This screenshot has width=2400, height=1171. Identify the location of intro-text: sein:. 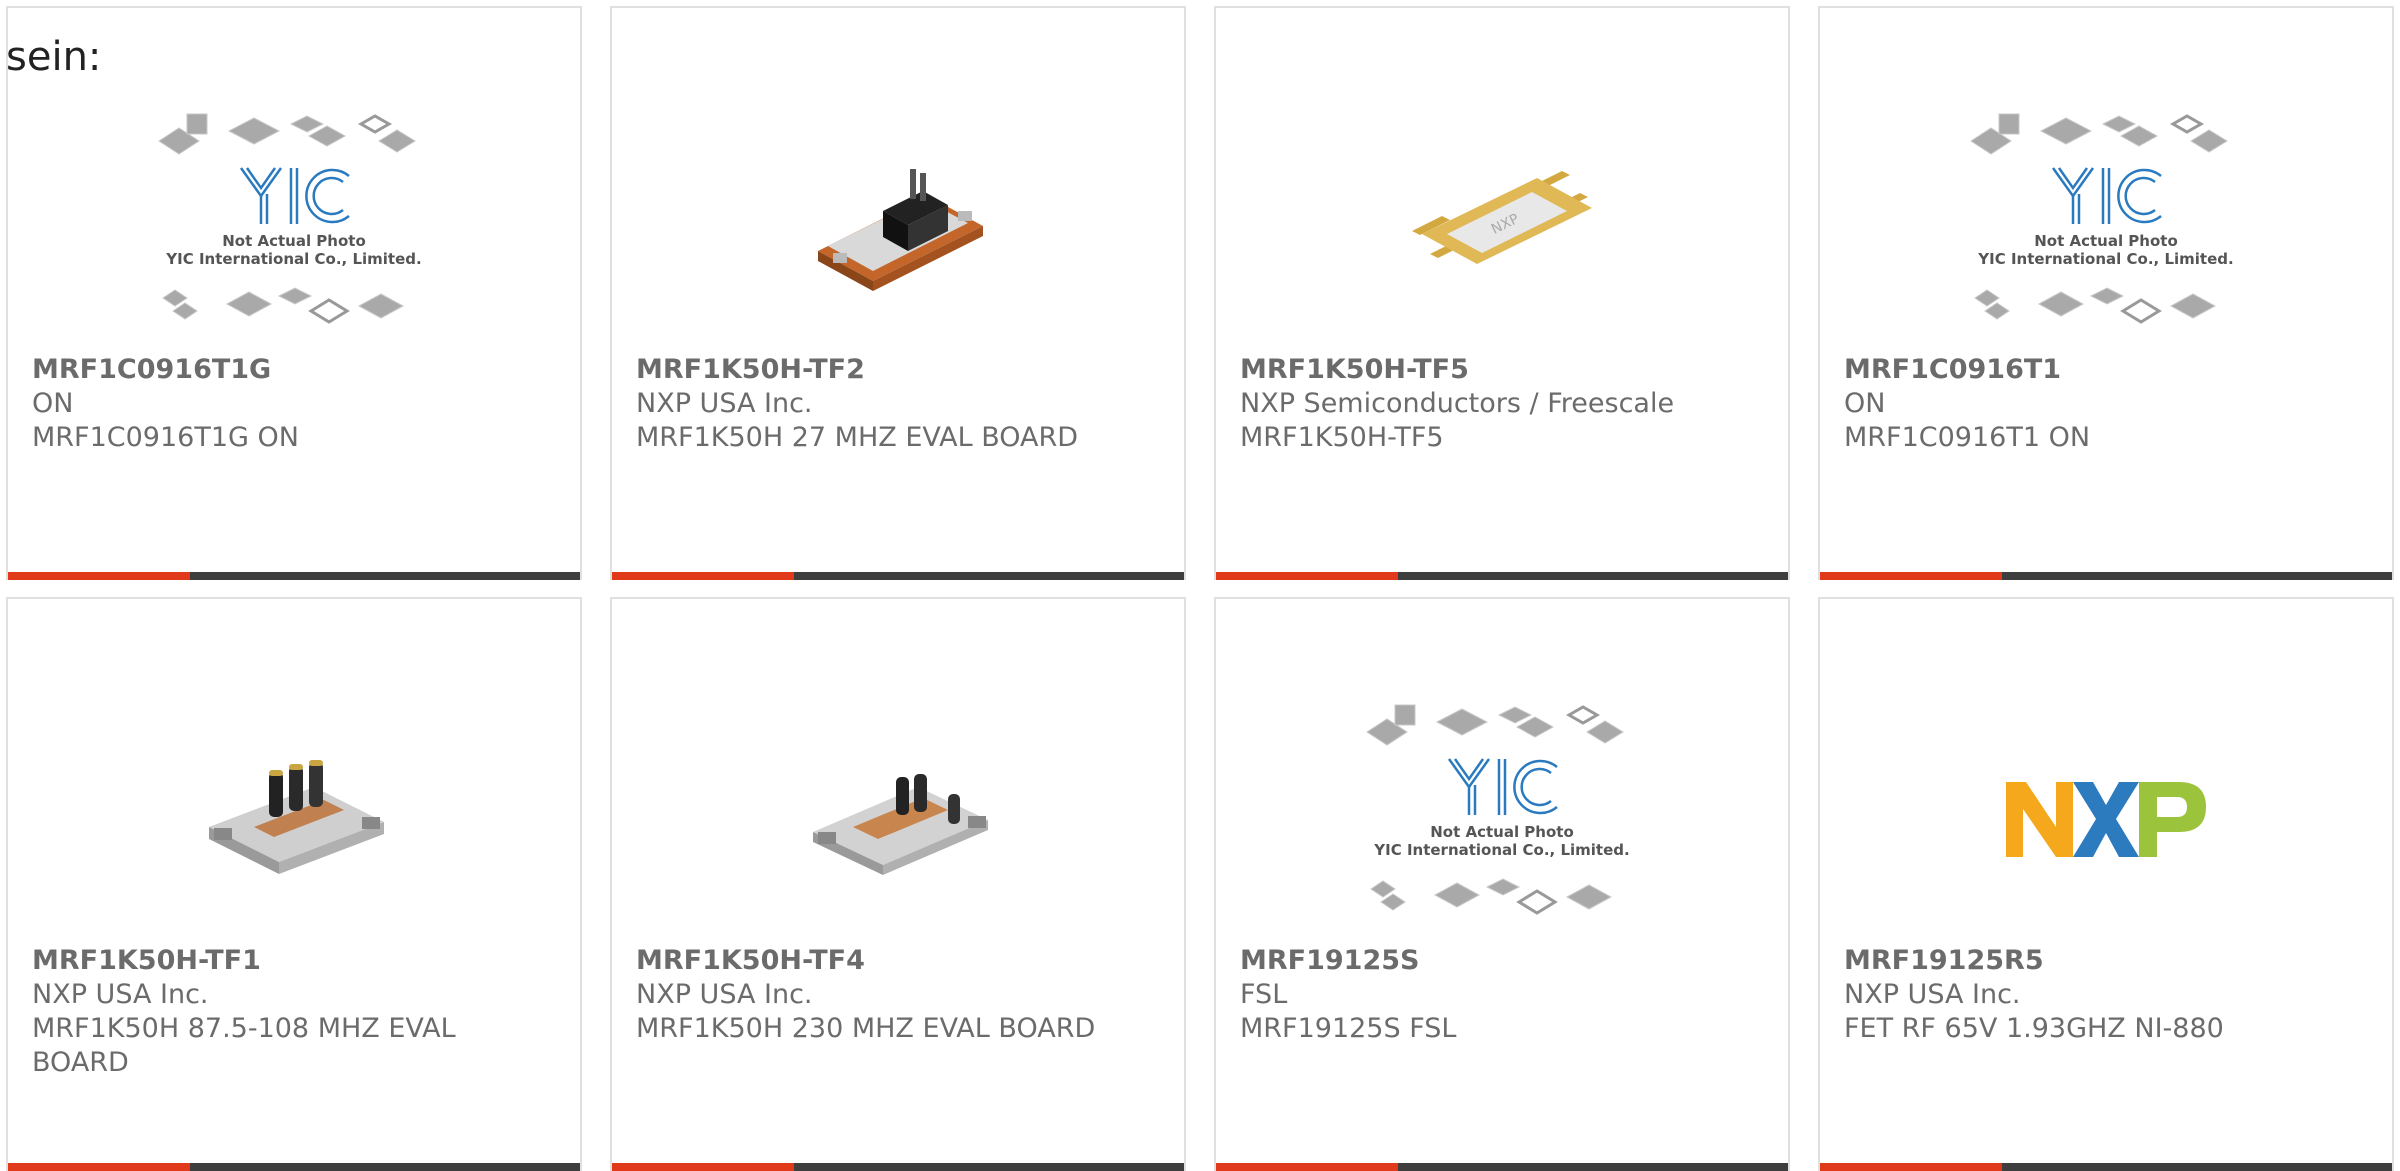
(54, 57).